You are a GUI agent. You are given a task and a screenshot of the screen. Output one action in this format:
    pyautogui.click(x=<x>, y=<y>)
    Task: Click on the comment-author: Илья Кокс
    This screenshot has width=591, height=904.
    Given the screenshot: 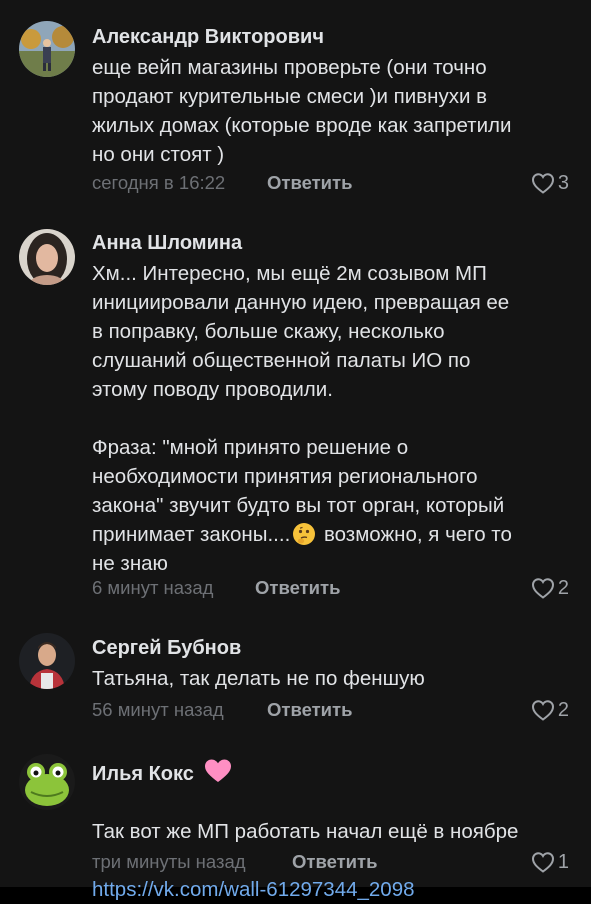 What is the action you would take?
    pyautogui.click(x=162, y=774)
    